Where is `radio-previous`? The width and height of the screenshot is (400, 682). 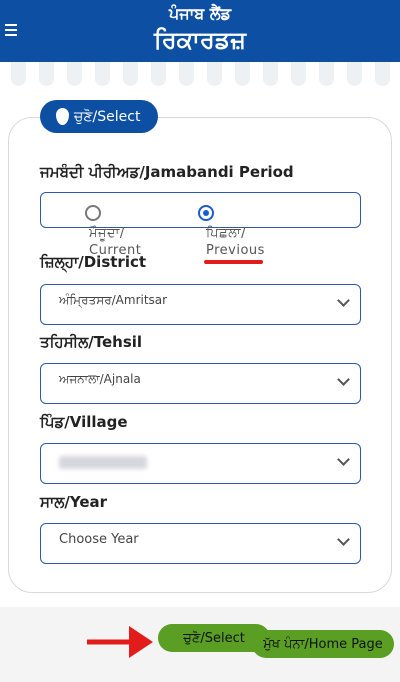 radio-previous is located at coordinates (206, 213).